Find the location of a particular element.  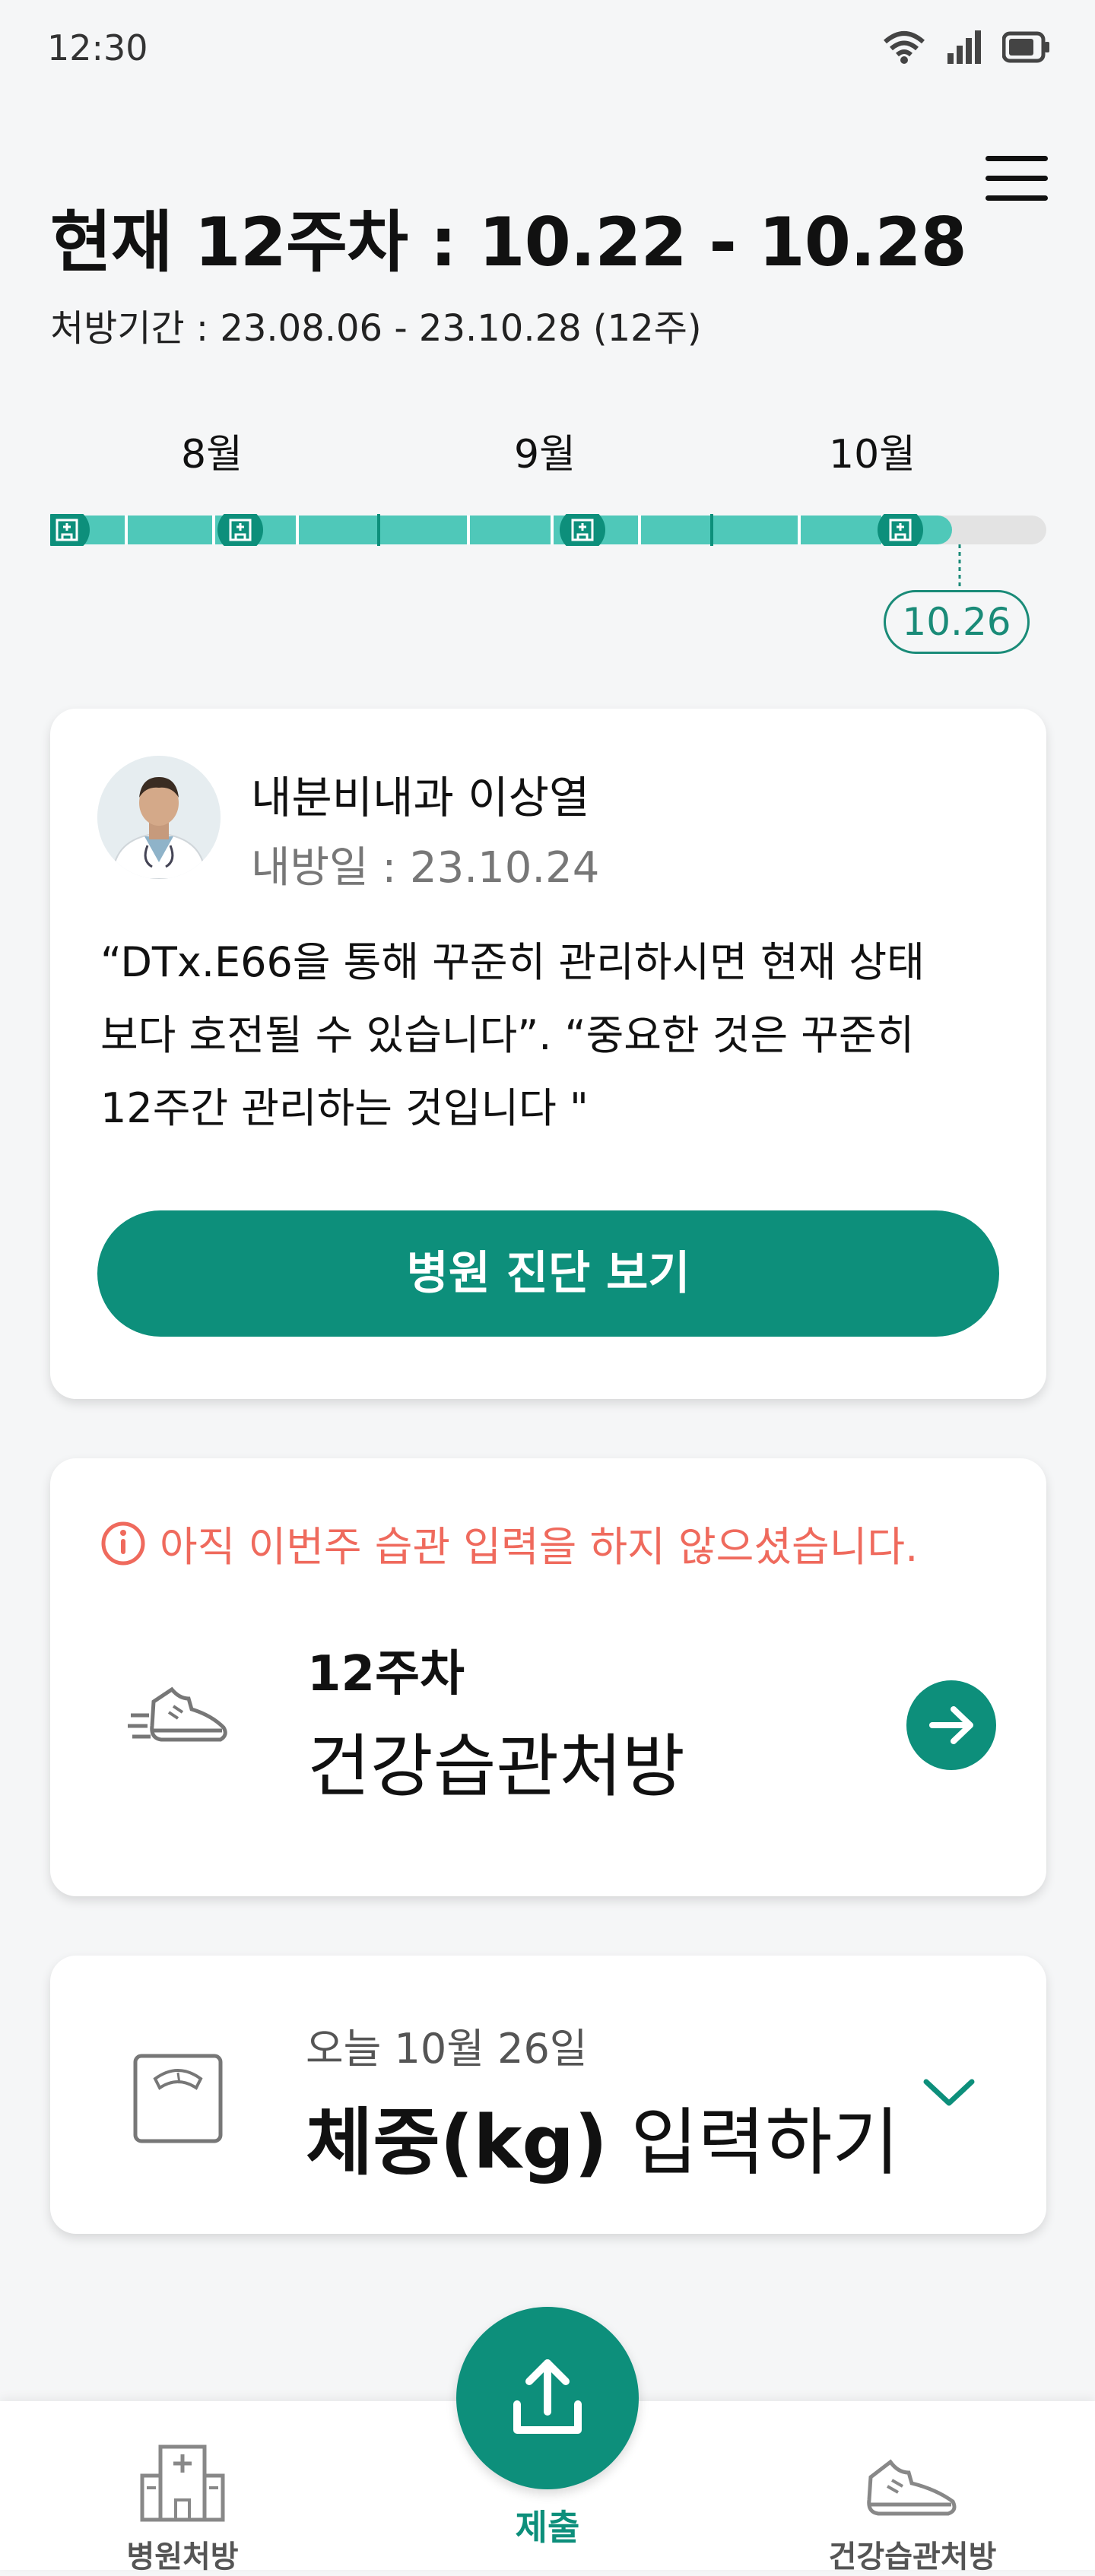

submit-label: 제출 is located at coordinates (547, 2525).